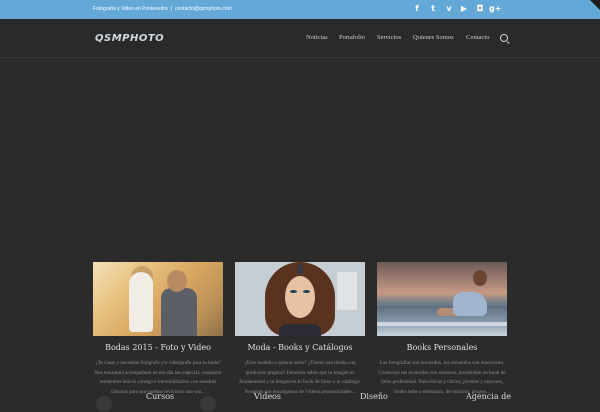  Describe the element at coordinates (300, 299) in the screenshot. I see `fashion-model-photo` at that location.